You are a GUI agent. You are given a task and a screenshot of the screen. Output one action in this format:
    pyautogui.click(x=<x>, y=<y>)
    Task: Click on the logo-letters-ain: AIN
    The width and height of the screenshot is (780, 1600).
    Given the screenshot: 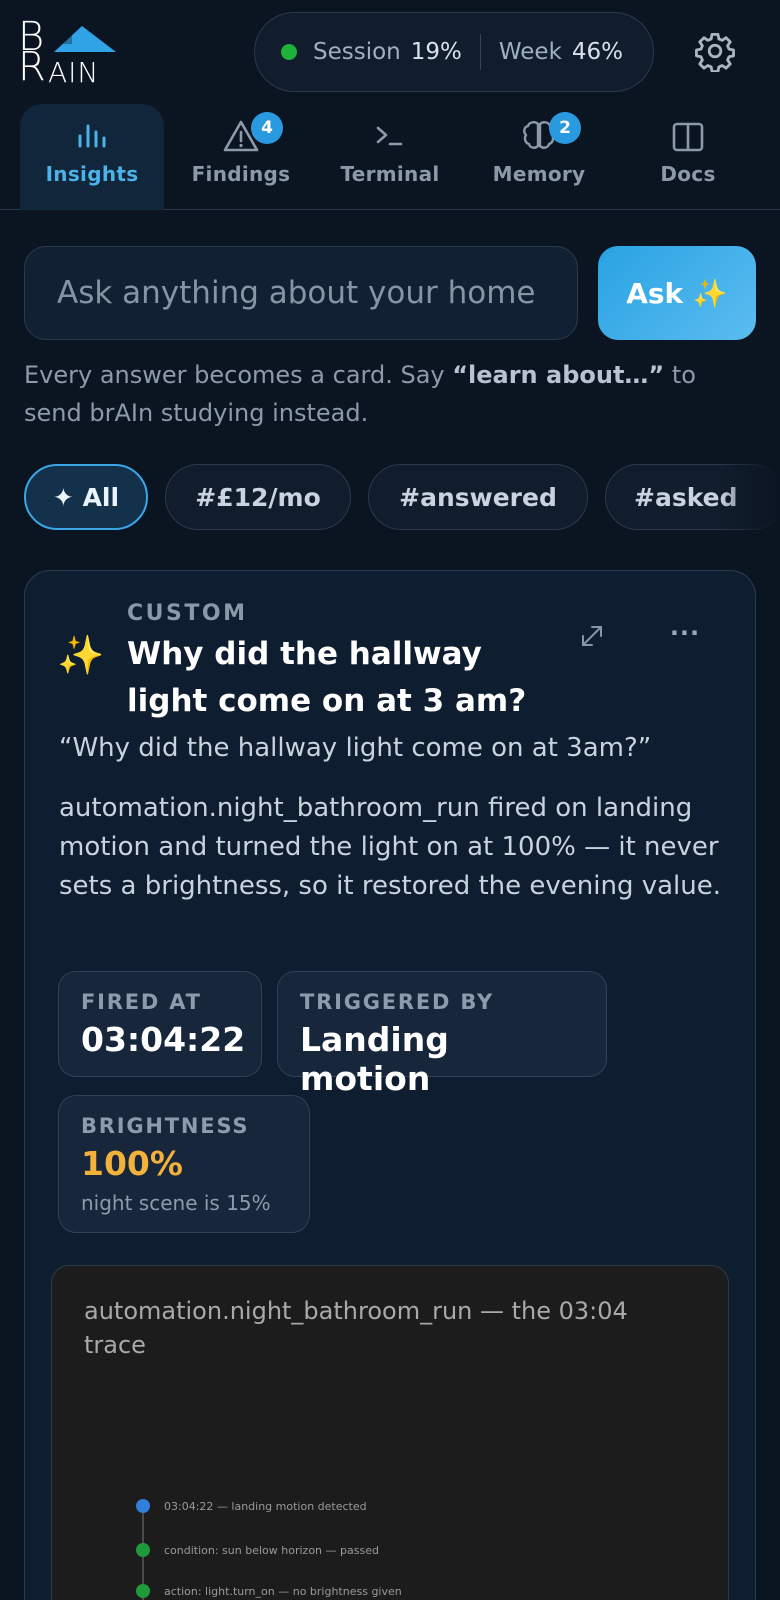 What is the action you would take?
    pyautogui.click(x=74, y=72)
    